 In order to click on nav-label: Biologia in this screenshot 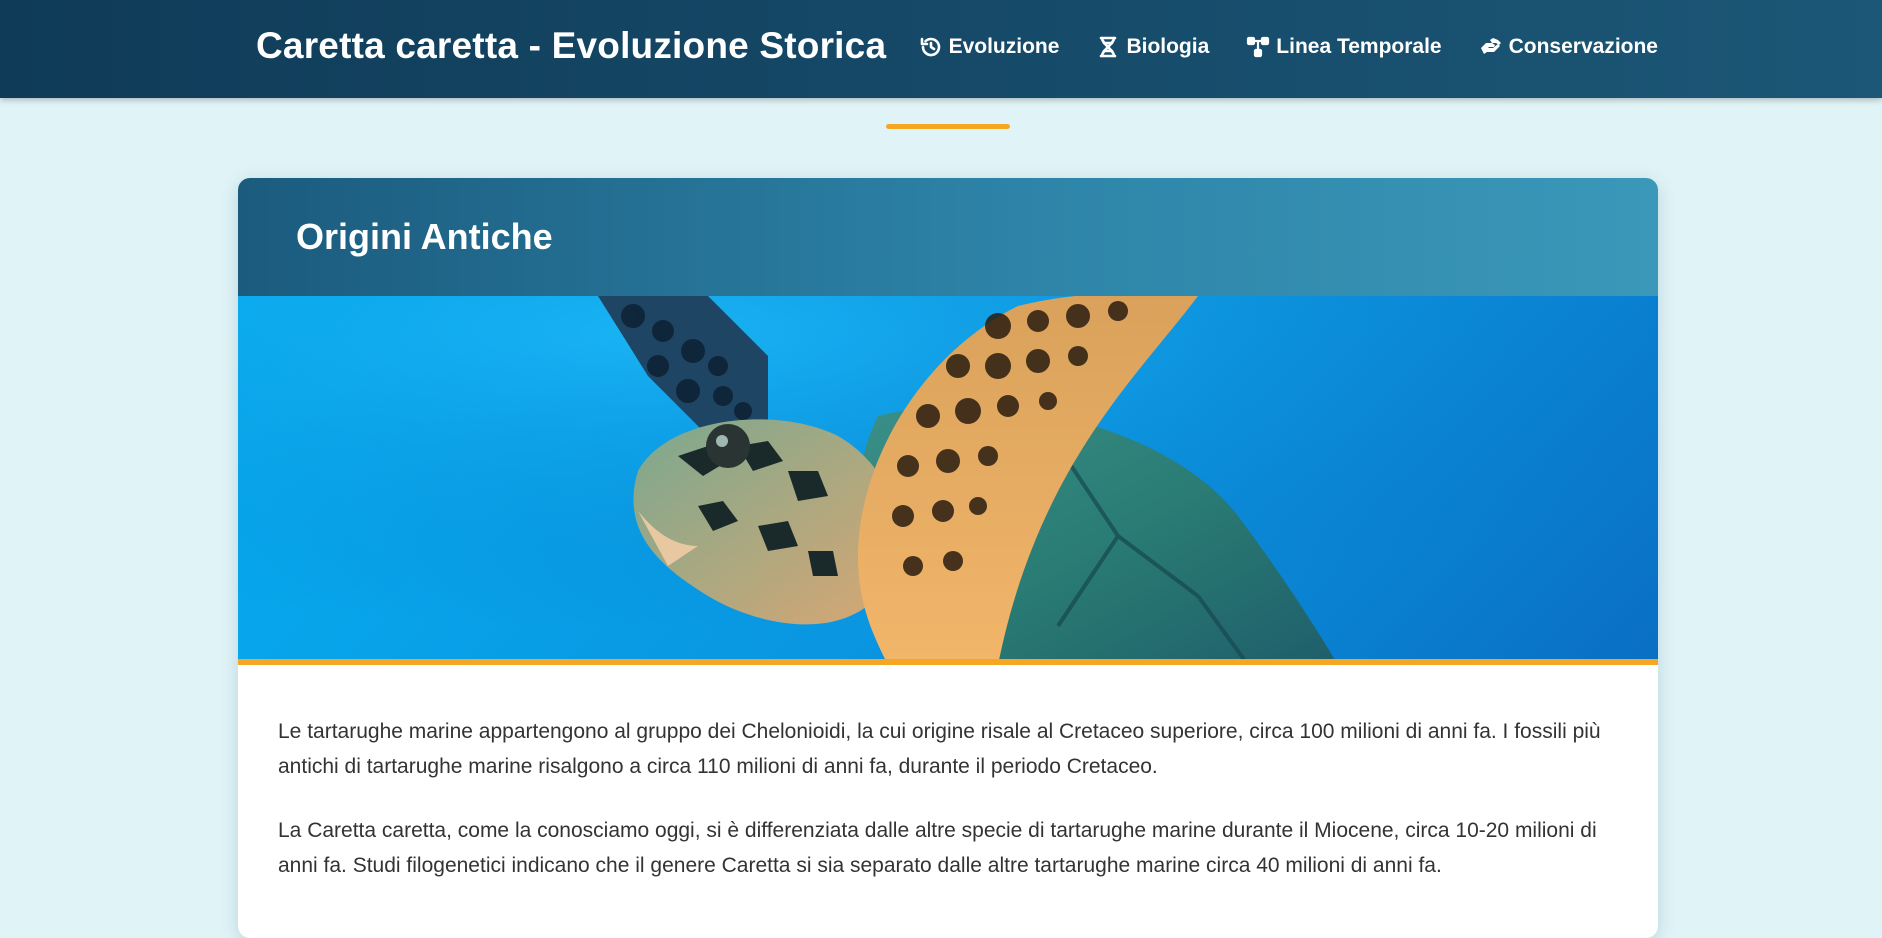, I will do `click(1168, 46)`.